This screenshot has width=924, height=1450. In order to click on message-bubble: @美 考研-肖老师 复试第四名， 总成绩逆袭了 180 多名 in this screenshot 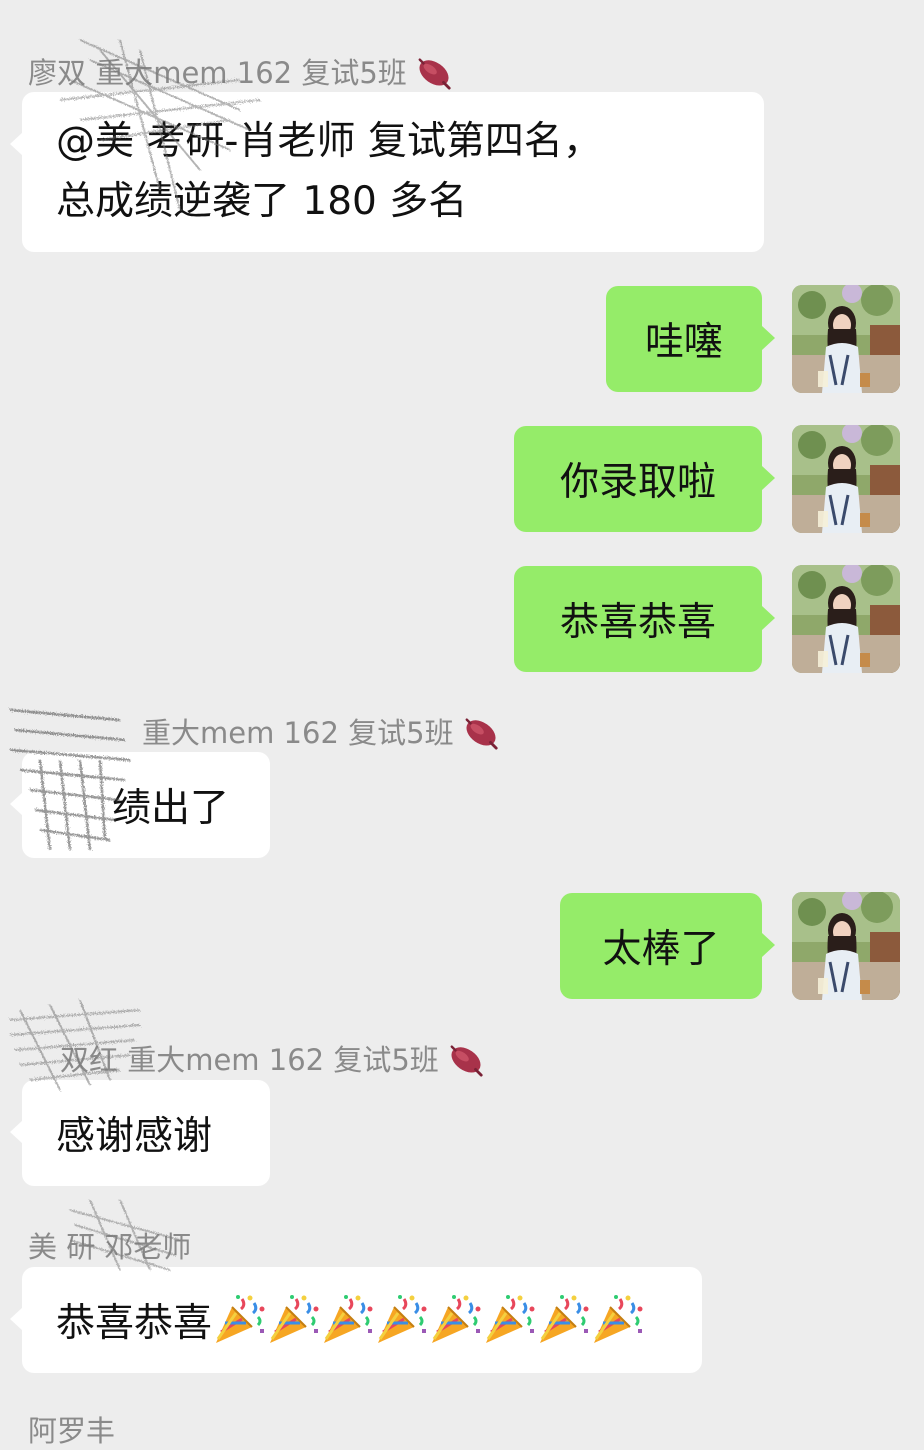, I will do `click(387, 172)`.